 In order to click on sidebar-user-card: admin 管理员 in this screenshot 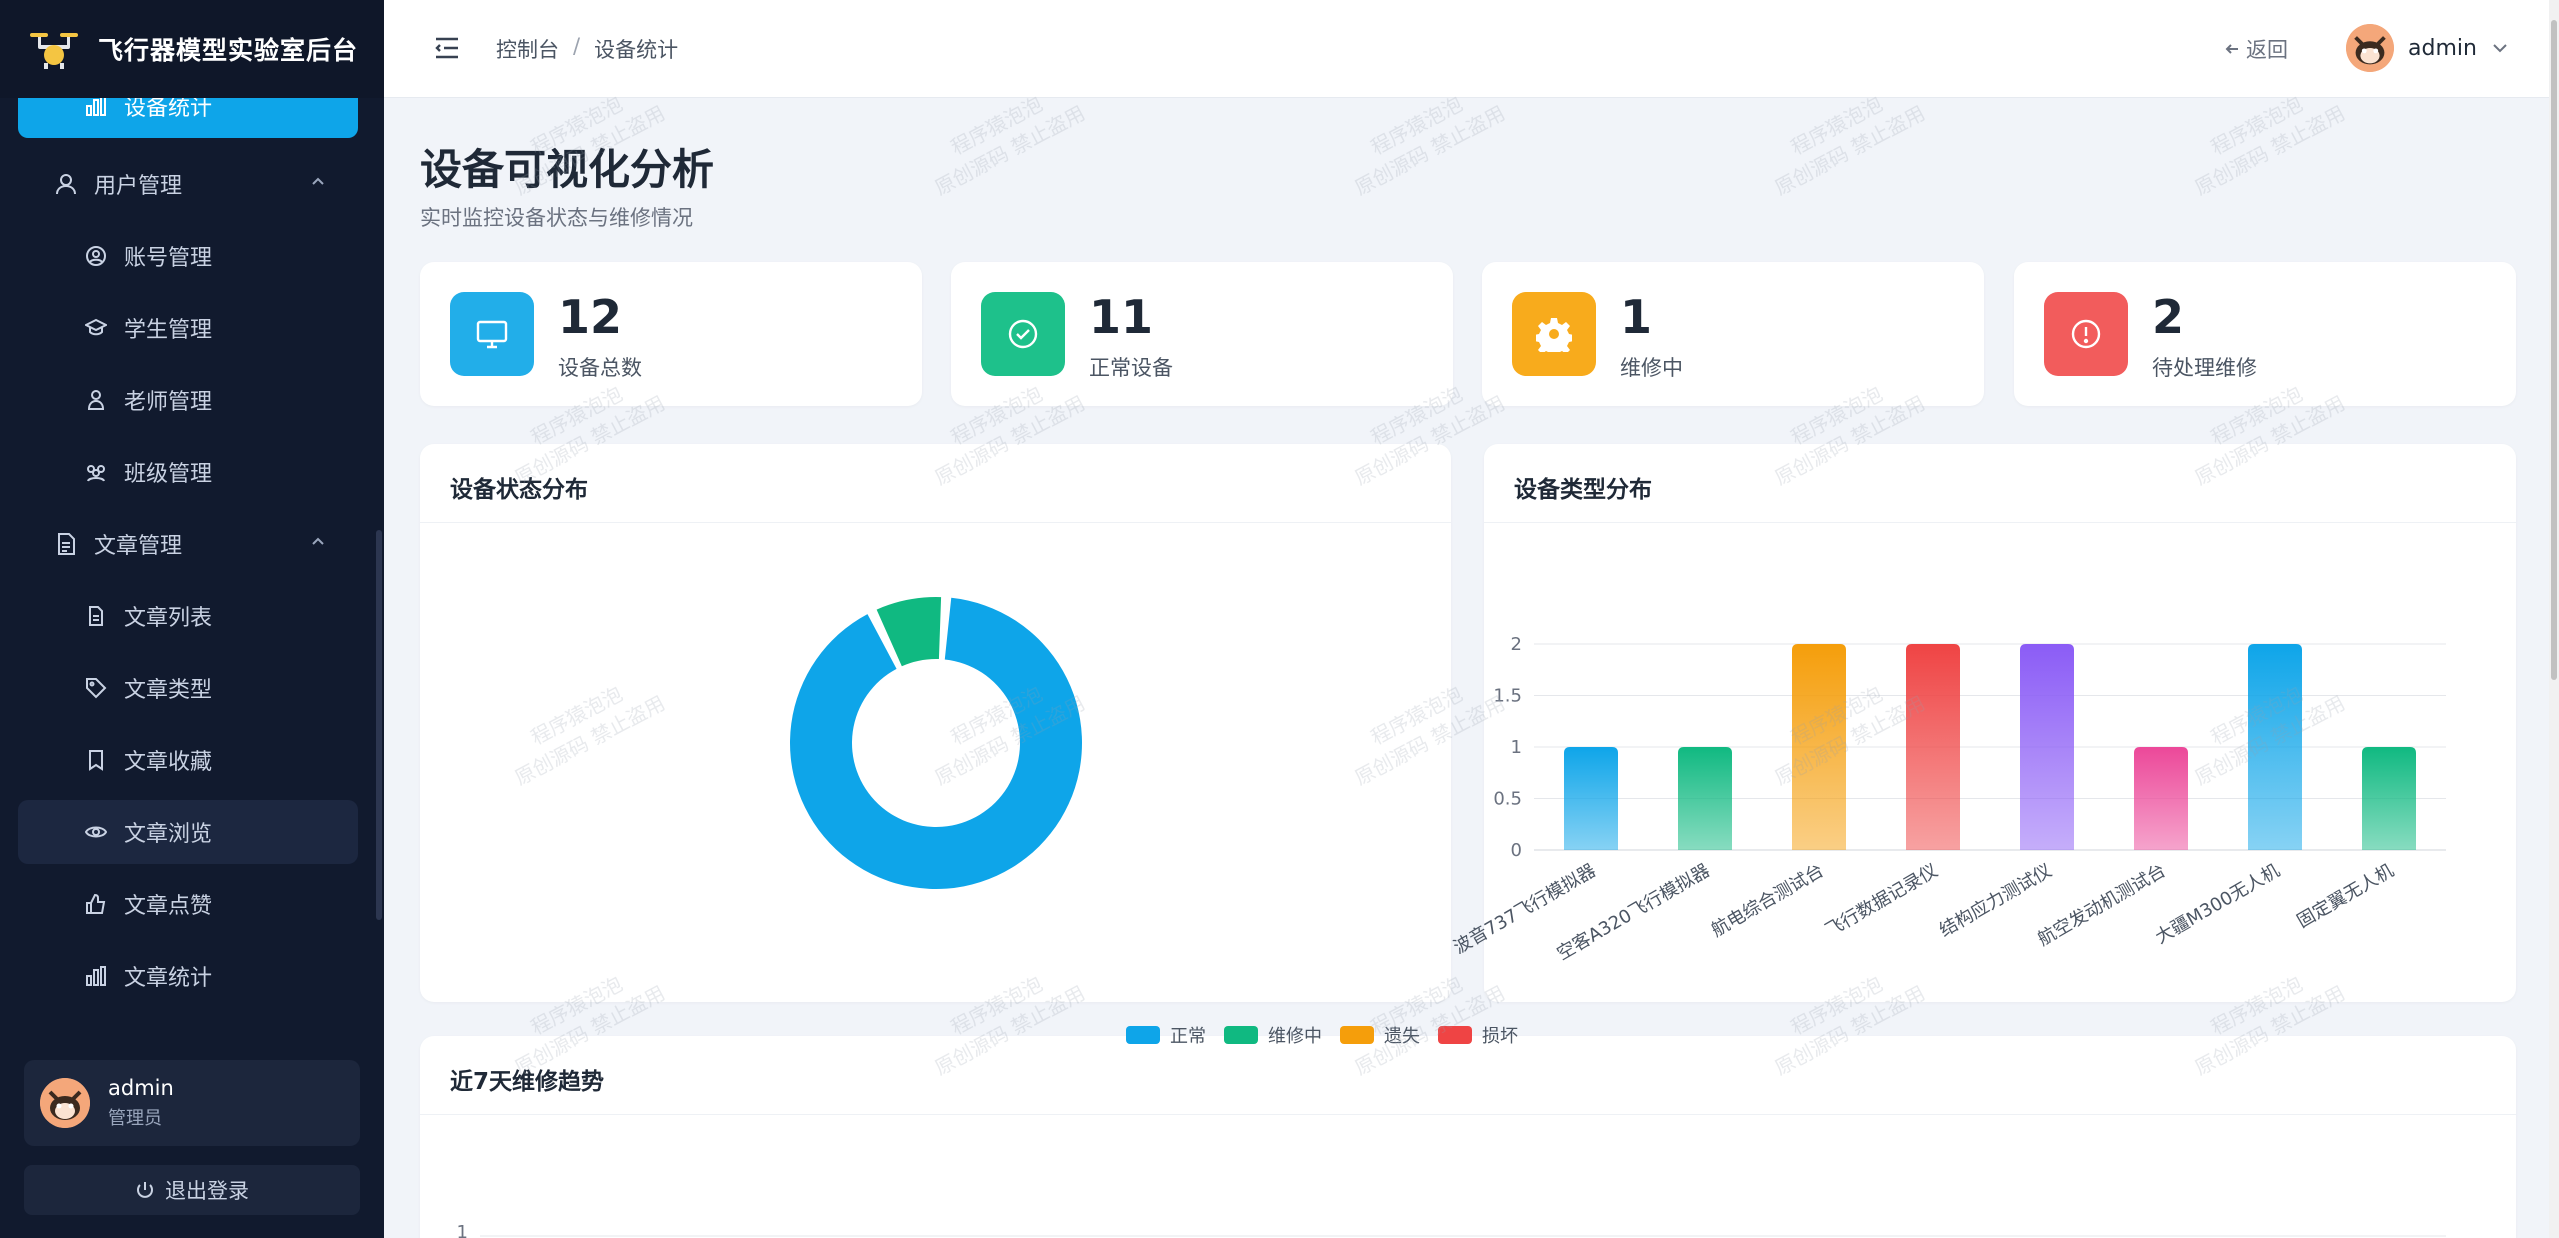, I will do `click(192, 1103)`.